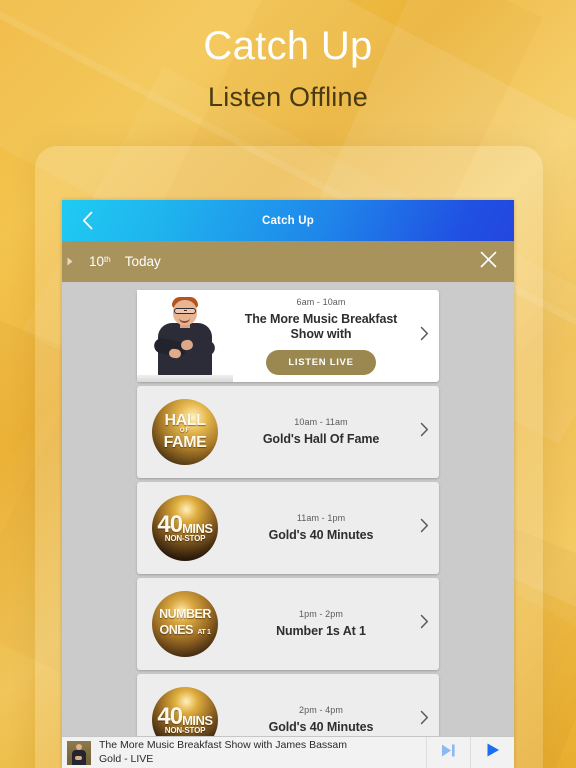 The height and width of the screenshot is (768, 576). I want to click on presenter-photo, so click(185, 336).